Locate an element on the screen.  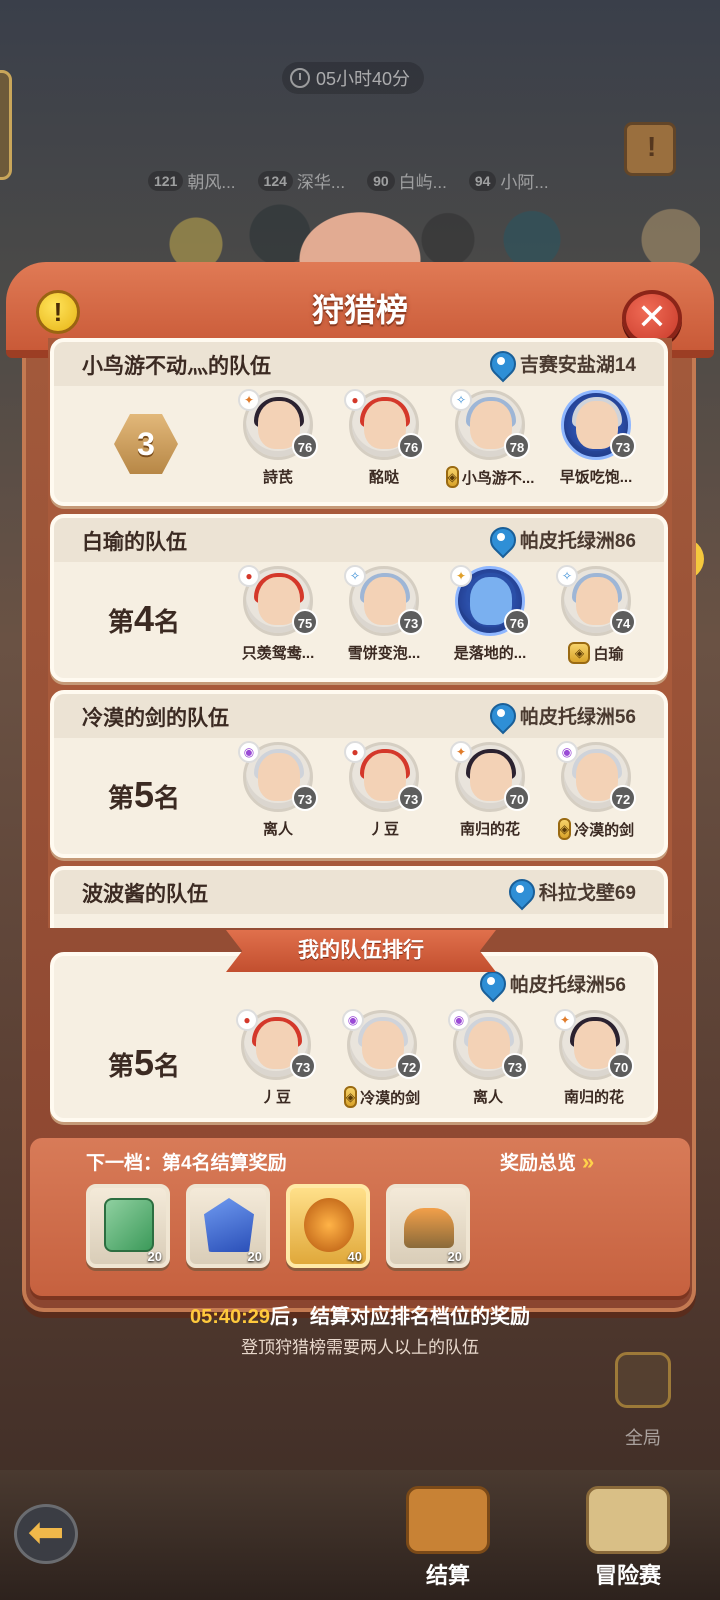
location-text: 吉赛安盐湖14 is located at coordinates (577, 365).